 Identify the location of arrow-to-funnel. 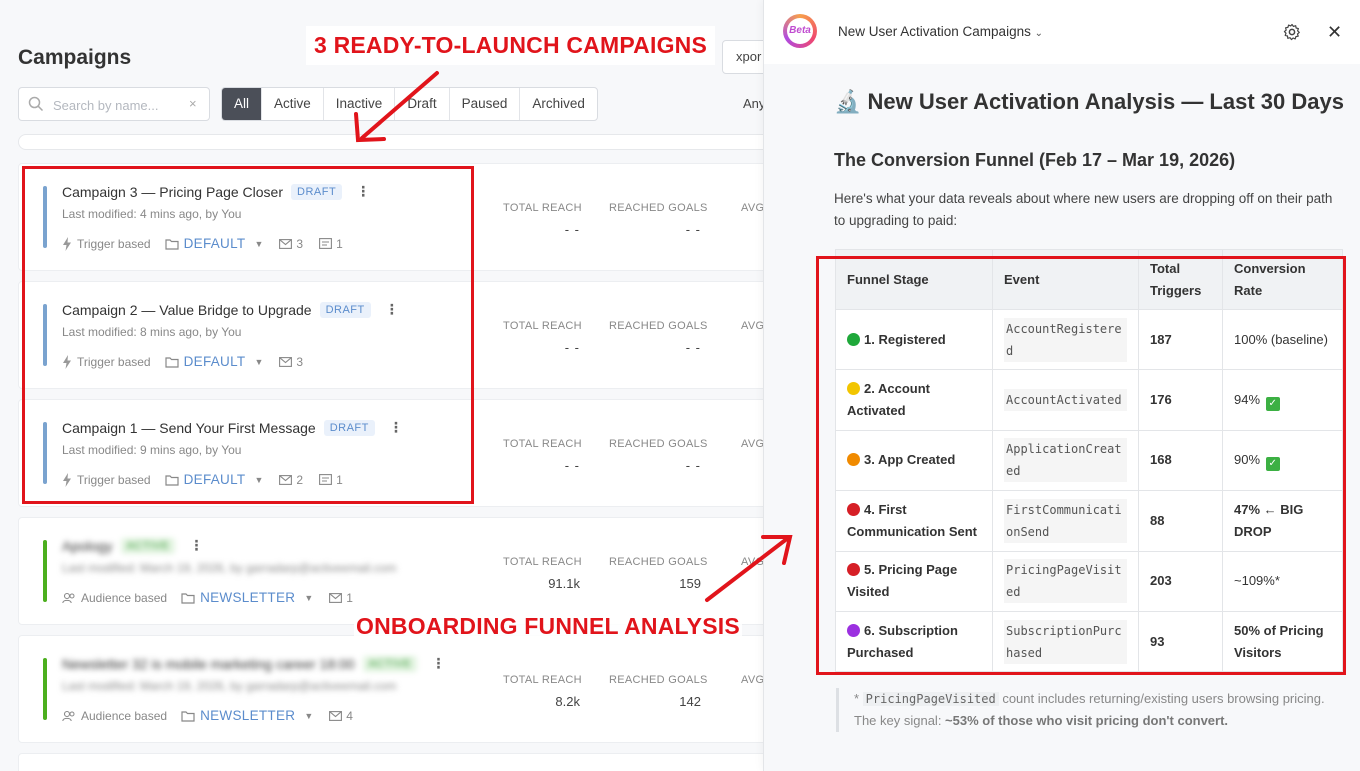
(747, 569).